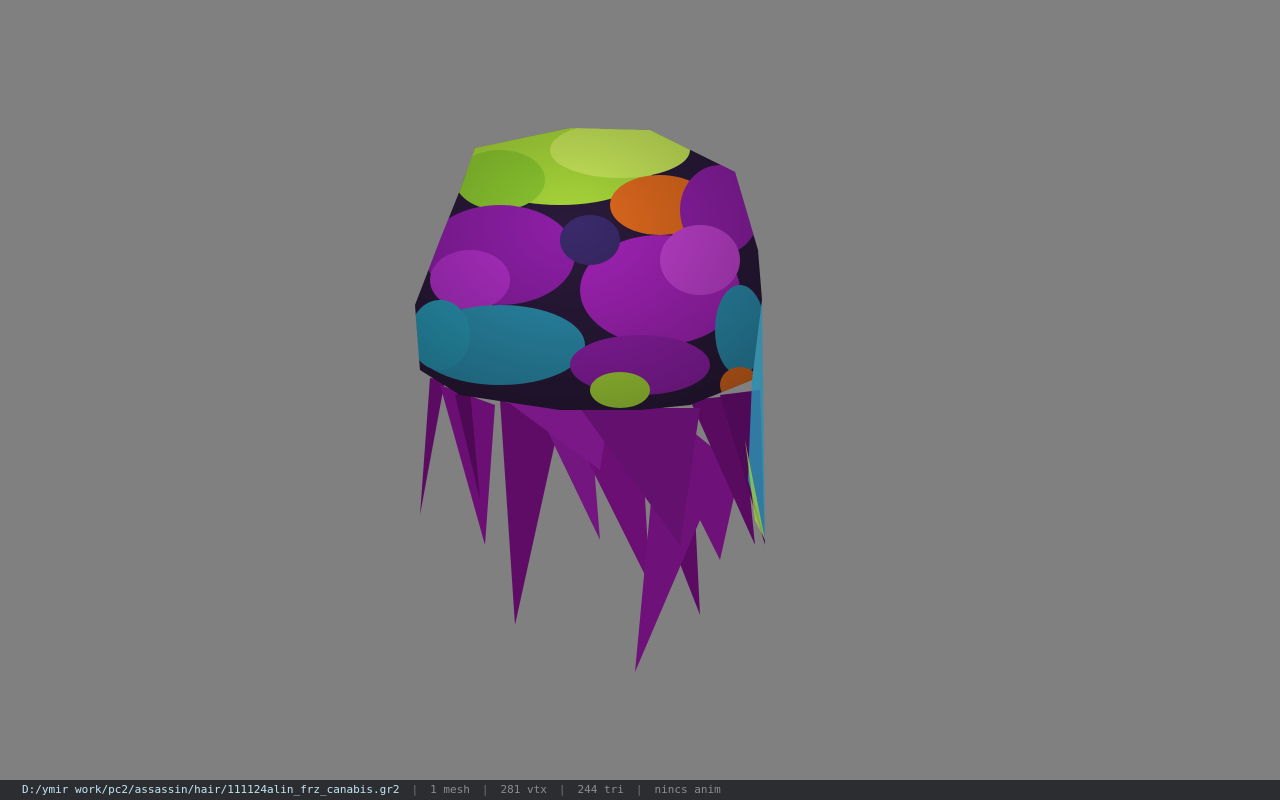 This screenshot has height=800, width=1280. I want to click on hair-strands, so click(592, 525).